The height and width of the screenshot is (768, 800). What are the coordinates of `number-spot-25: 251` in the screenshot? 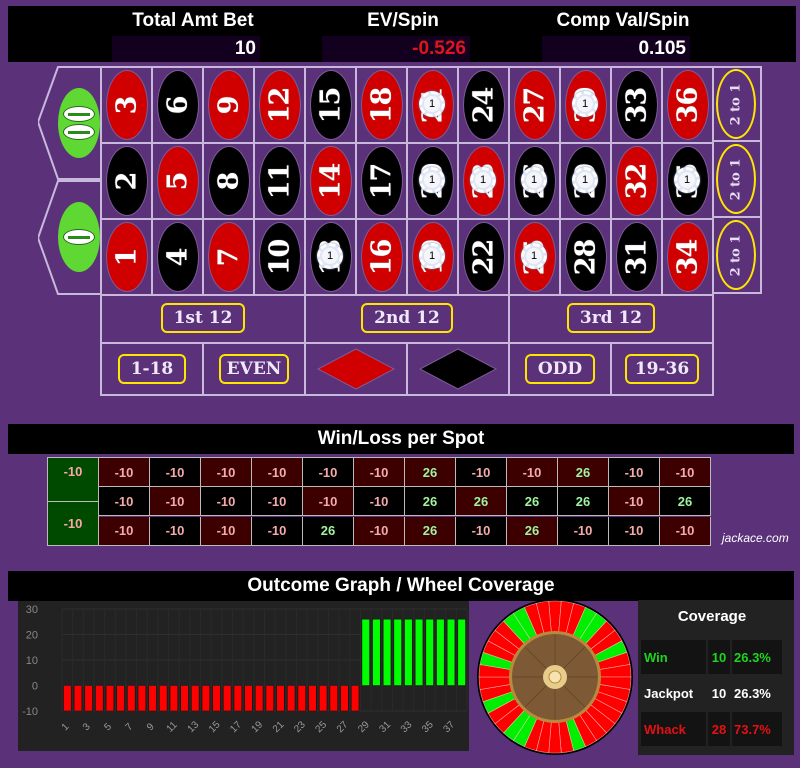 It's located at (535, 258).